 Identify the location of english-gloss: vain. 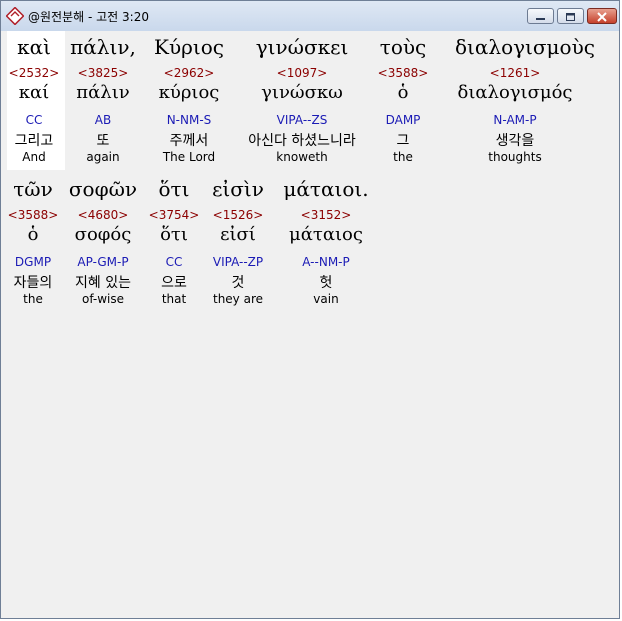
(326, 299).